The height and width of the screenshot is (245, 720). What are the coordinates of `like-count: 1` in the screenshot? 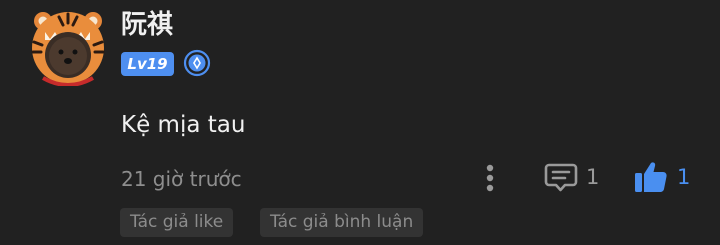 It's located at (684, 177).